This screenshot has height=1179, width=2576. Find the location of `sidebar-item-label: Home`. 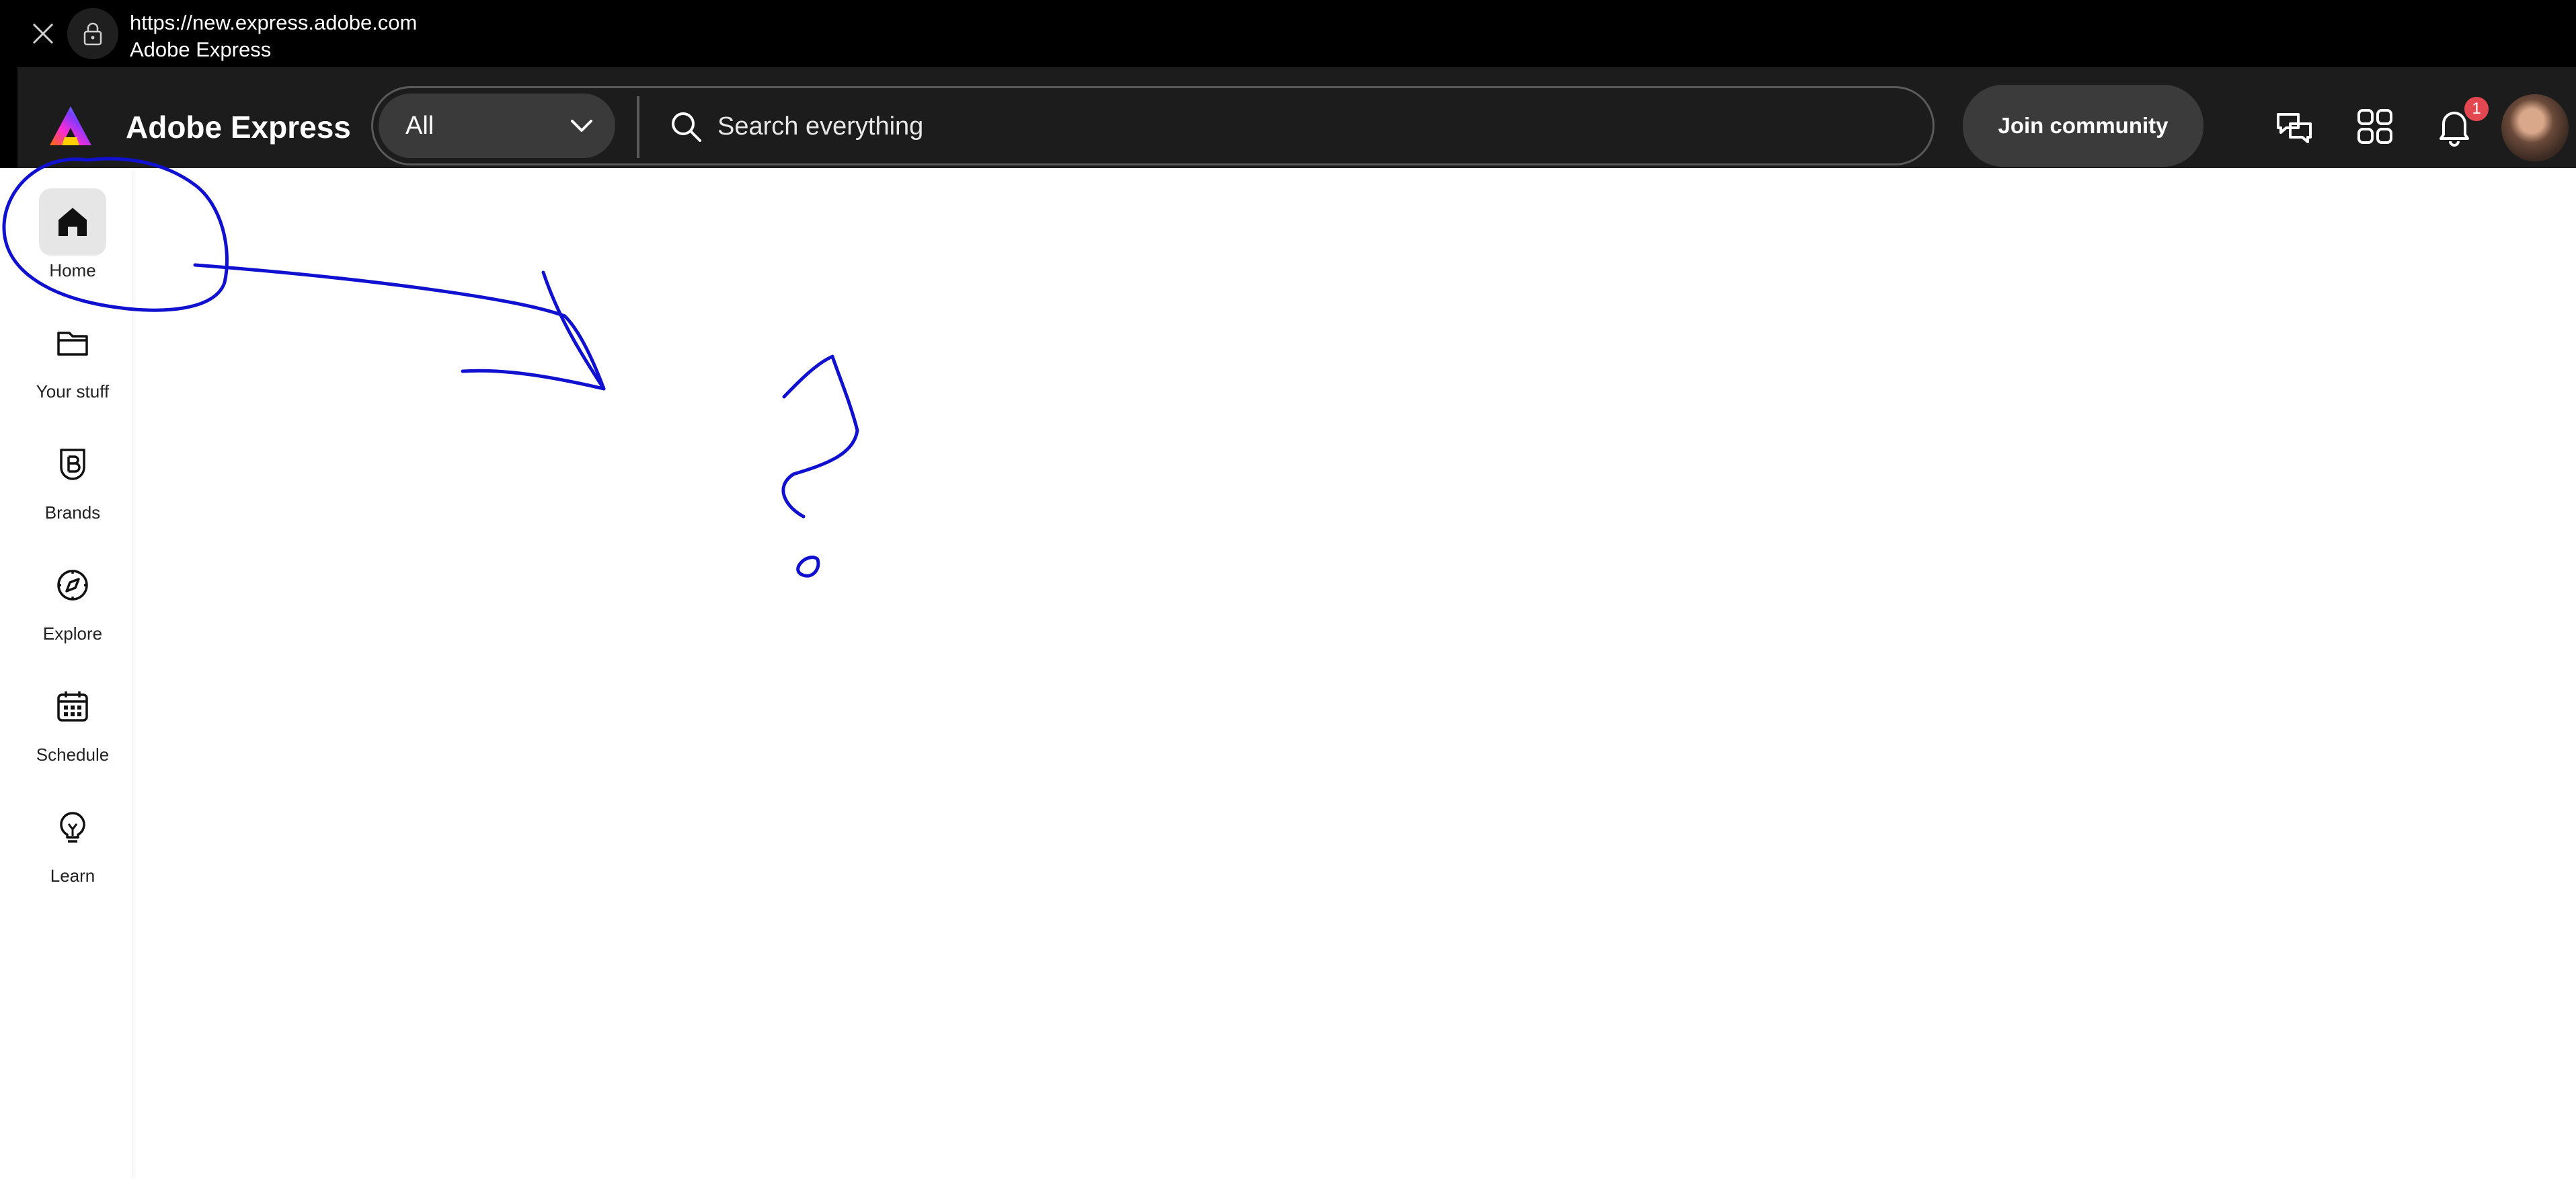

sidebar-item-label: Home is located at coordinates (73, 270).